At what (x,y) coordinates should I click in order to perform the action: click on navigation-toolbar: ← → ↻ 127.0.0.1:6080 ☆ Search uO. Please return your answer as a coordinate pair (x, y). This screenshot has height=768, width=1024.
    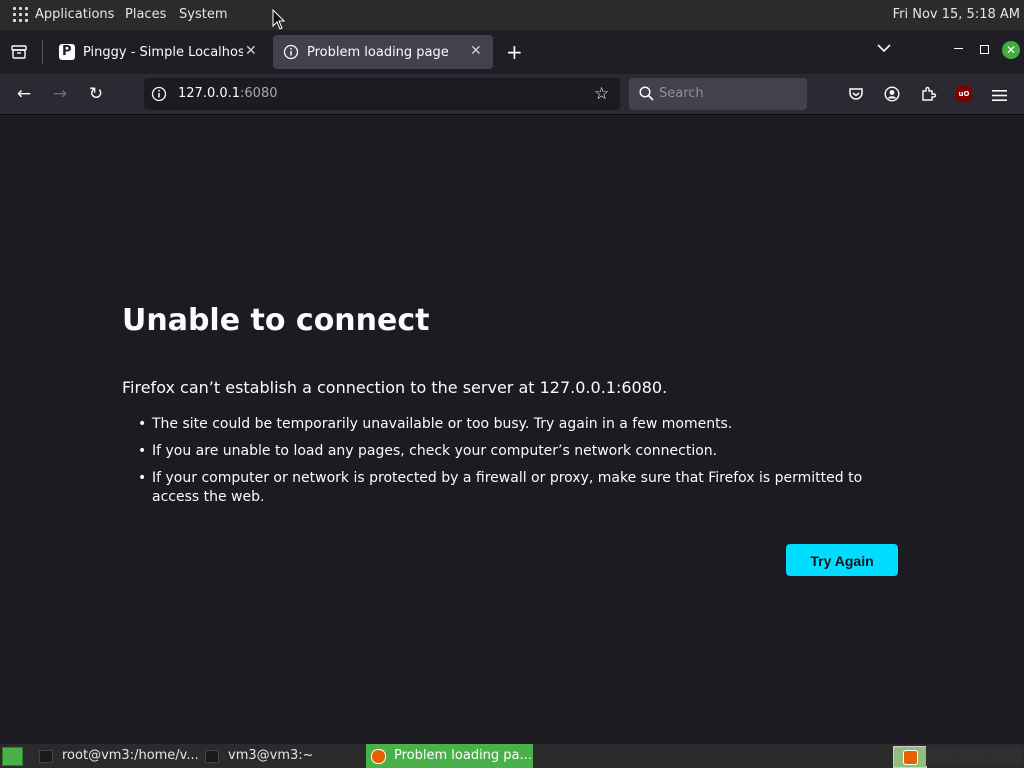
    Looking at the image, I should click on (512, 94).